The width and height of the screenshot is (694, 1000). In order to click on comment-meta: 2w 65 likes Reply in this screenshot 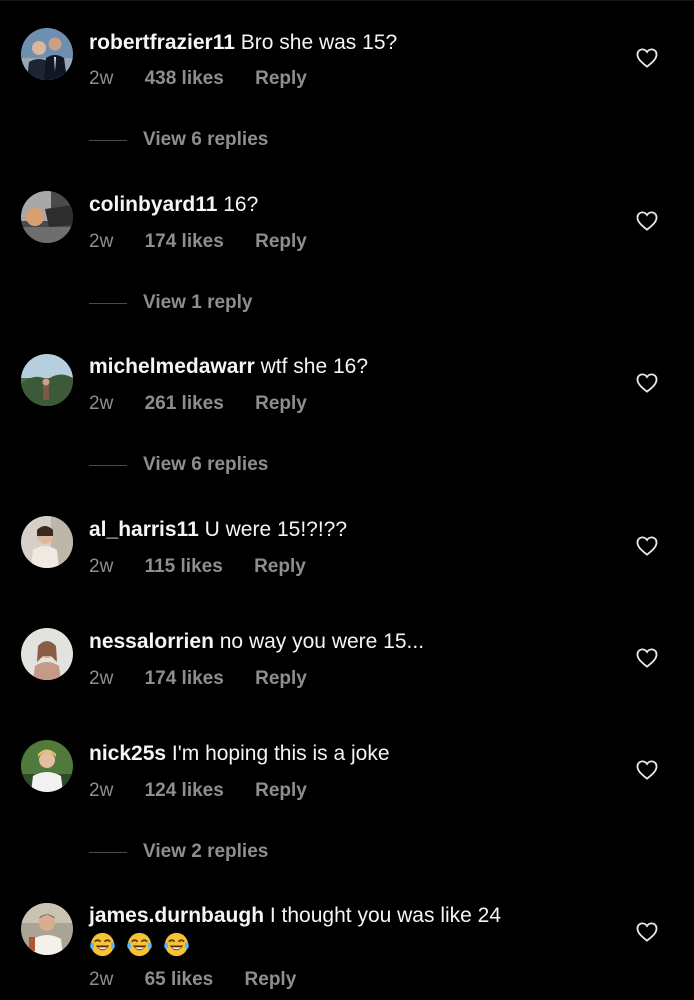, I will do `click(192, 980)`.